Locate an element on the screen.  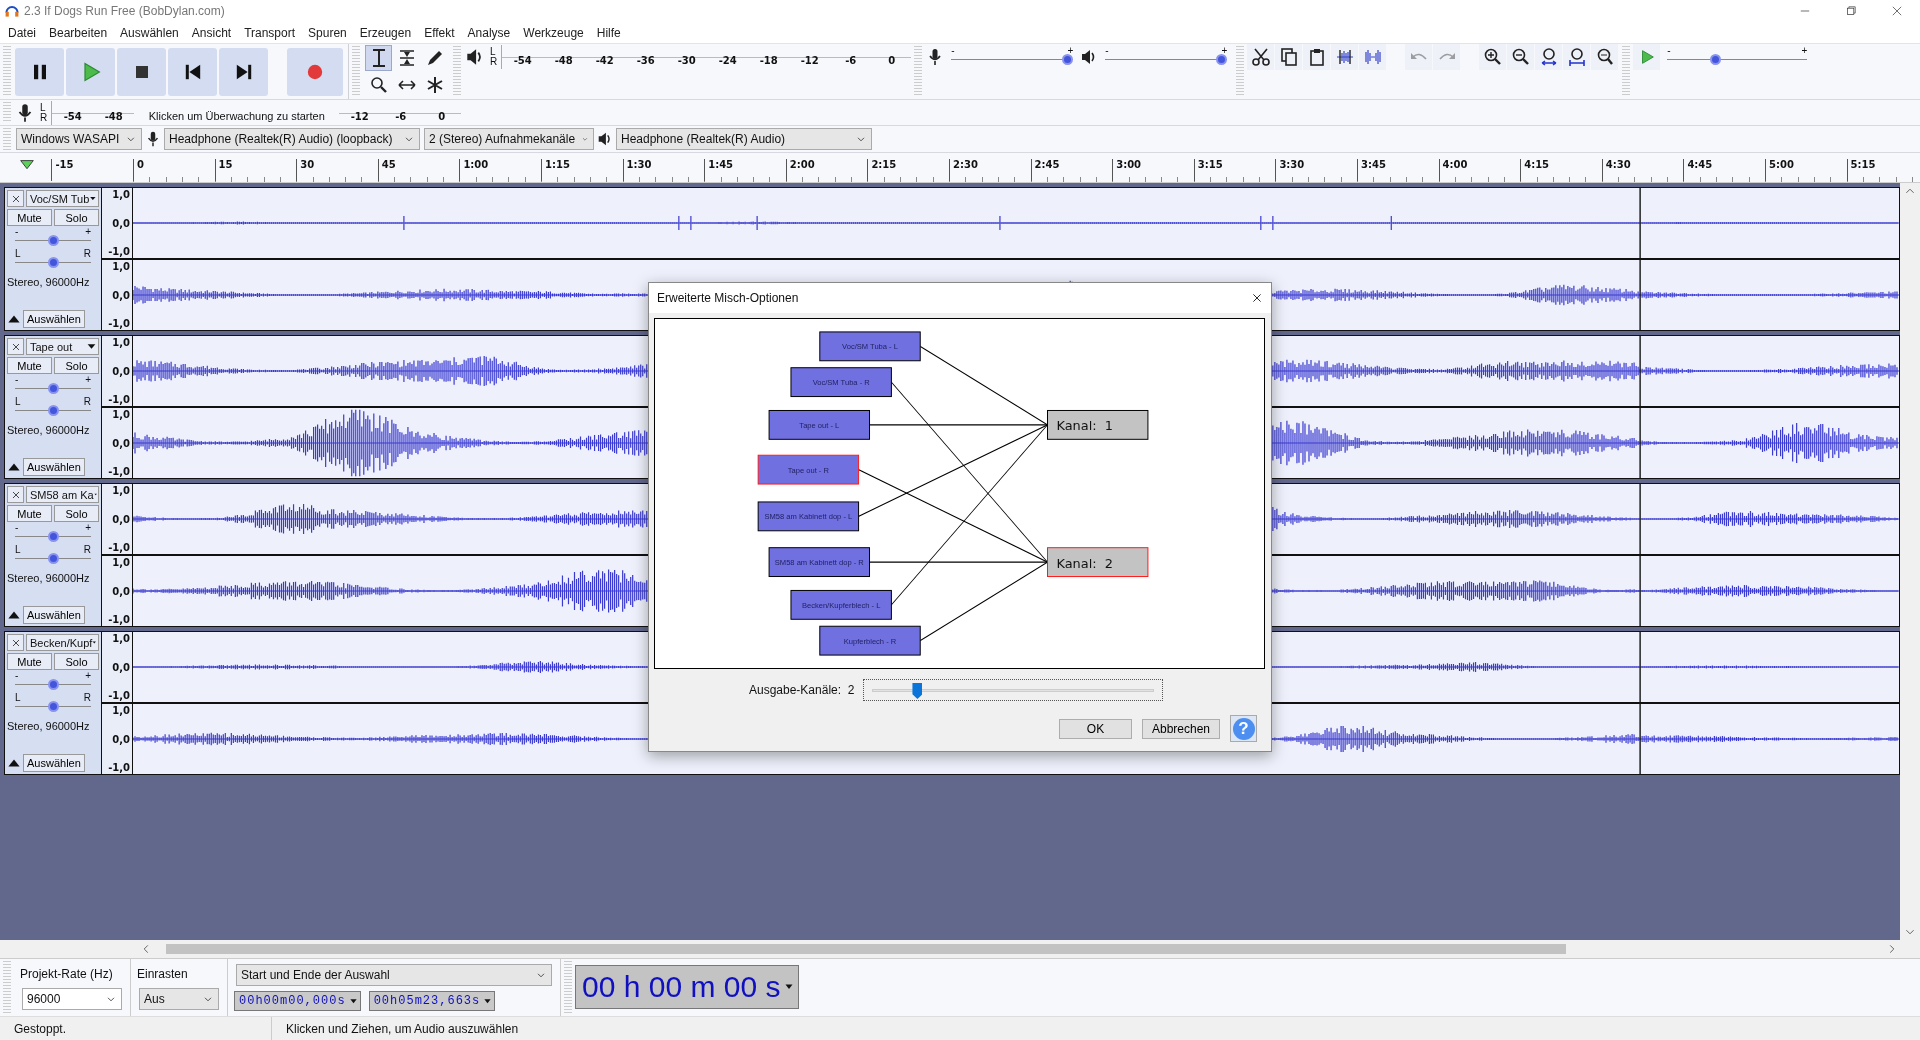
copy-button is located at coordinates (1289, 57).